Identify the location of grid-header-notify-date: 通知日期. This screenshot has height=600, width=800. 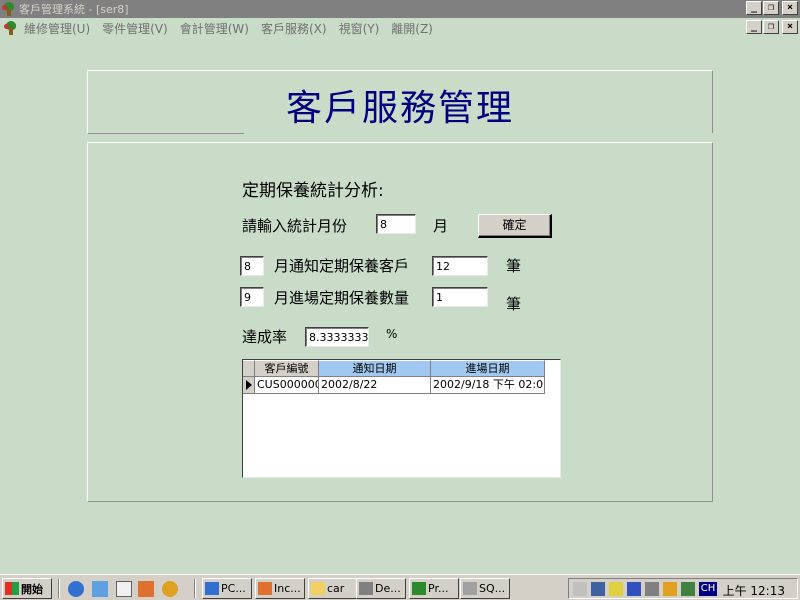
(375, 368).